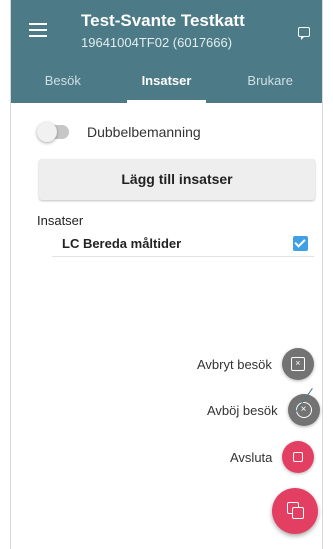 The height and width of the screenshot is (549, 333). I want to click on calendar-x-icon: ×, so click(297, 364).